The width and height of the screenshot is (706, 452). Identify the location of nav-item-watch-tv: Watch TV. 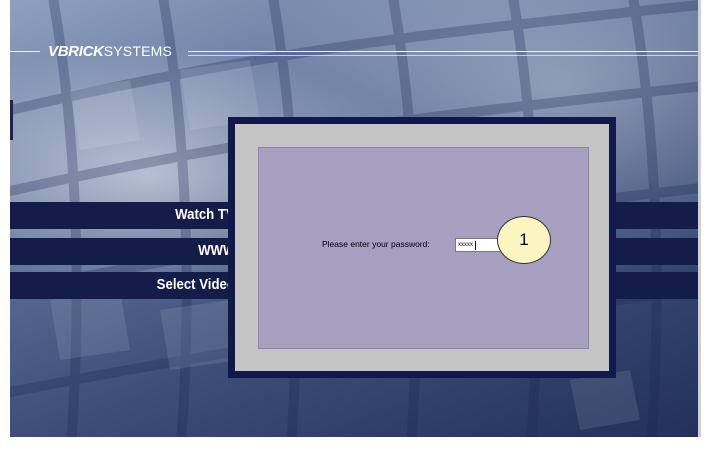
(205, 214).